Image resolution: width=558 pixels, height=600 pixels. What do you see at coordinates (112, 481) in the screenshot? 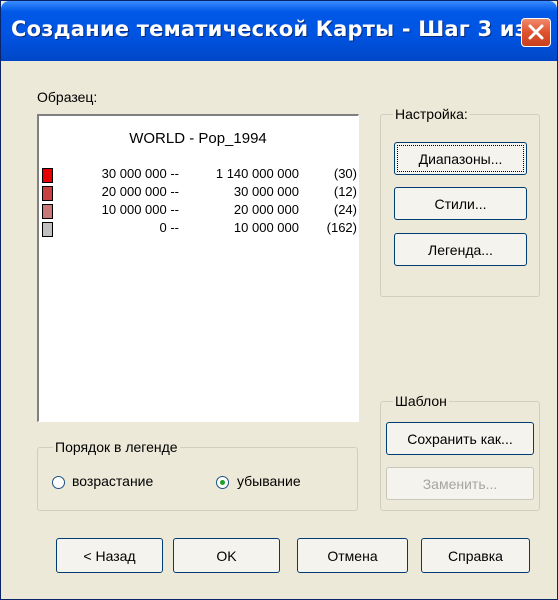
I see `ascending-radio-label: возрастание` at bounding box center [112, 481].